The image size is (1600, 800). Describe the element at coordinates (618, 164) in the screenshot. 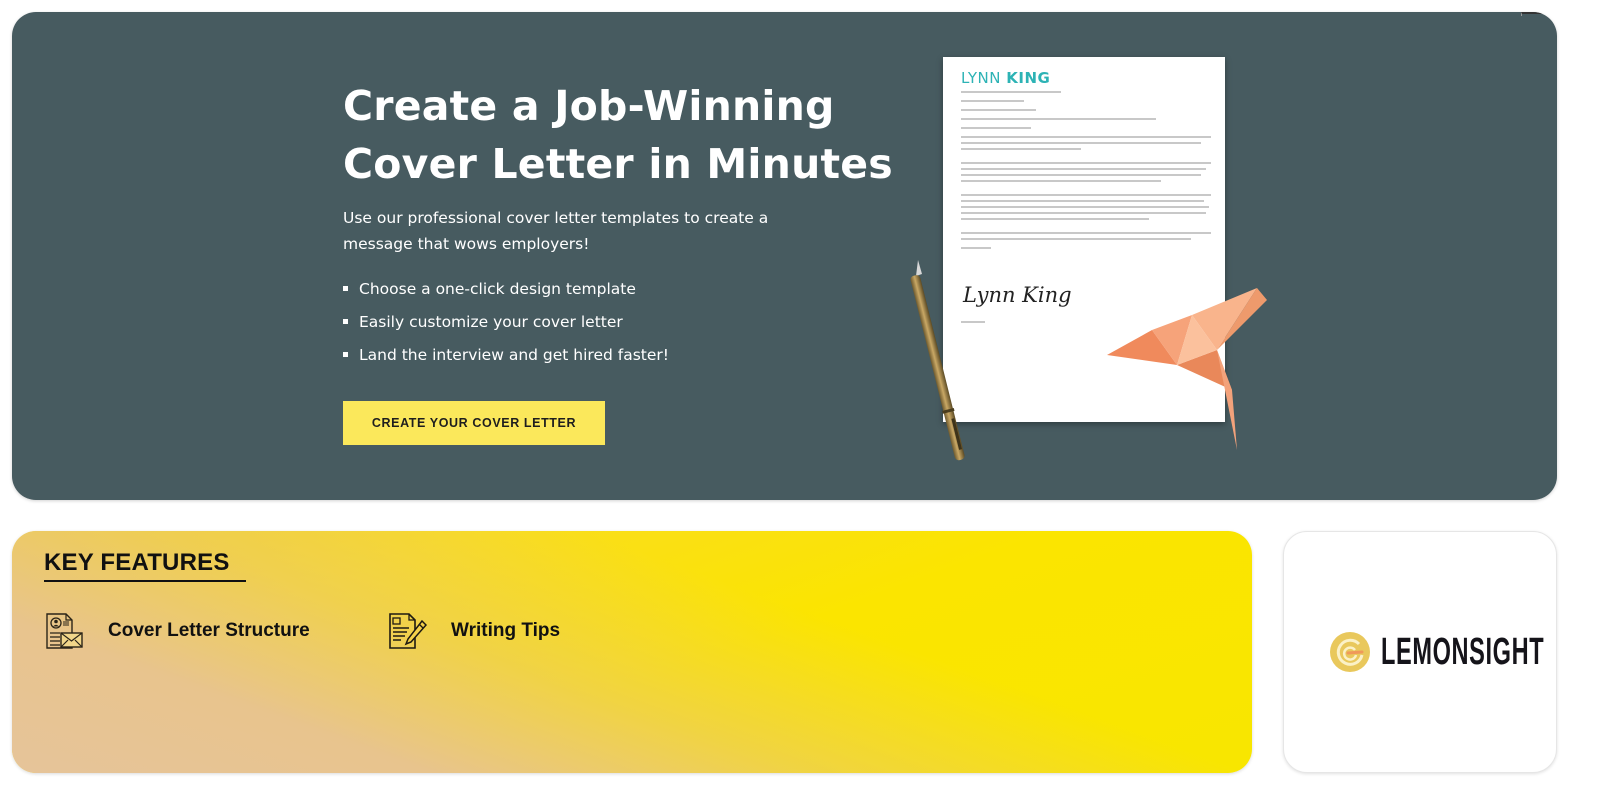

I see `hero-title-line-2: Cover Letter in Minutes` at that location.